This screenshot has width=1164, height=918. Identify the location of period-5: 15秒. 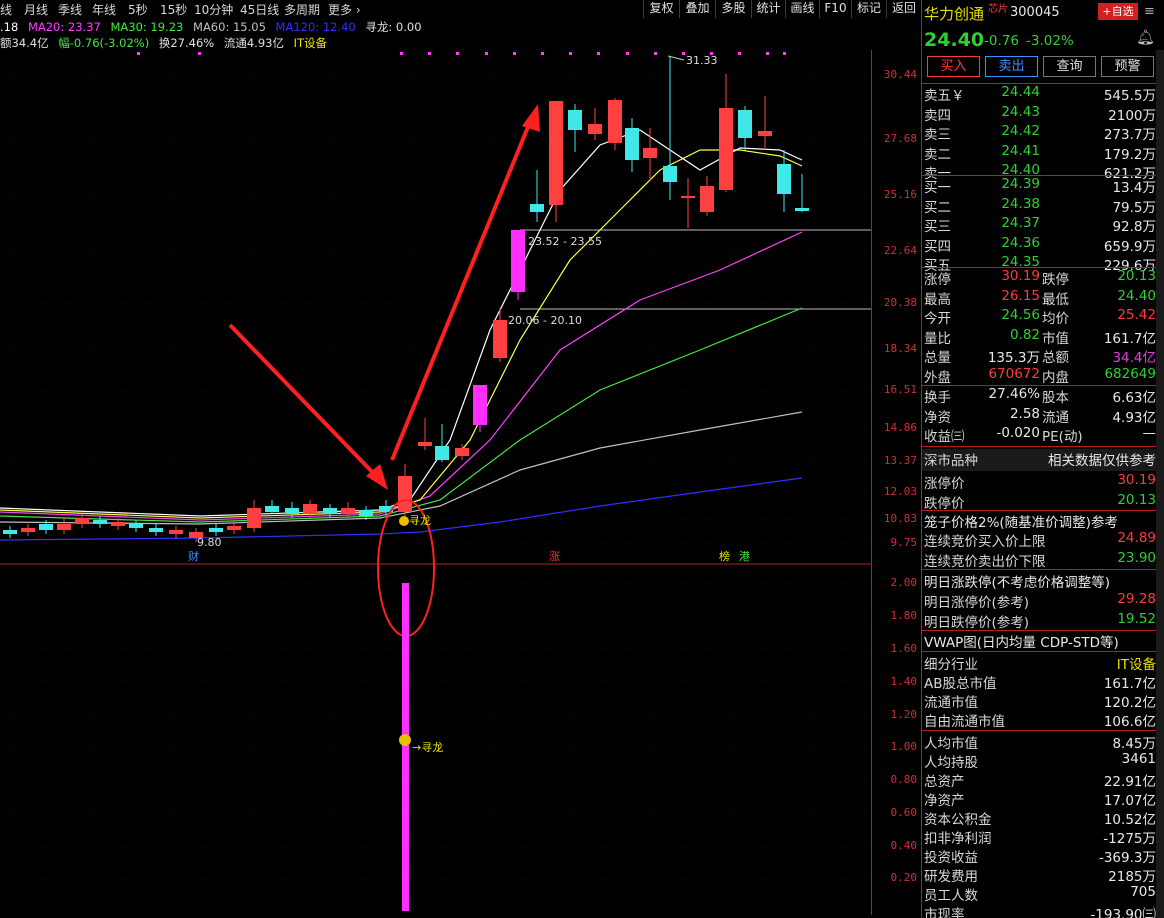
(173, 9).